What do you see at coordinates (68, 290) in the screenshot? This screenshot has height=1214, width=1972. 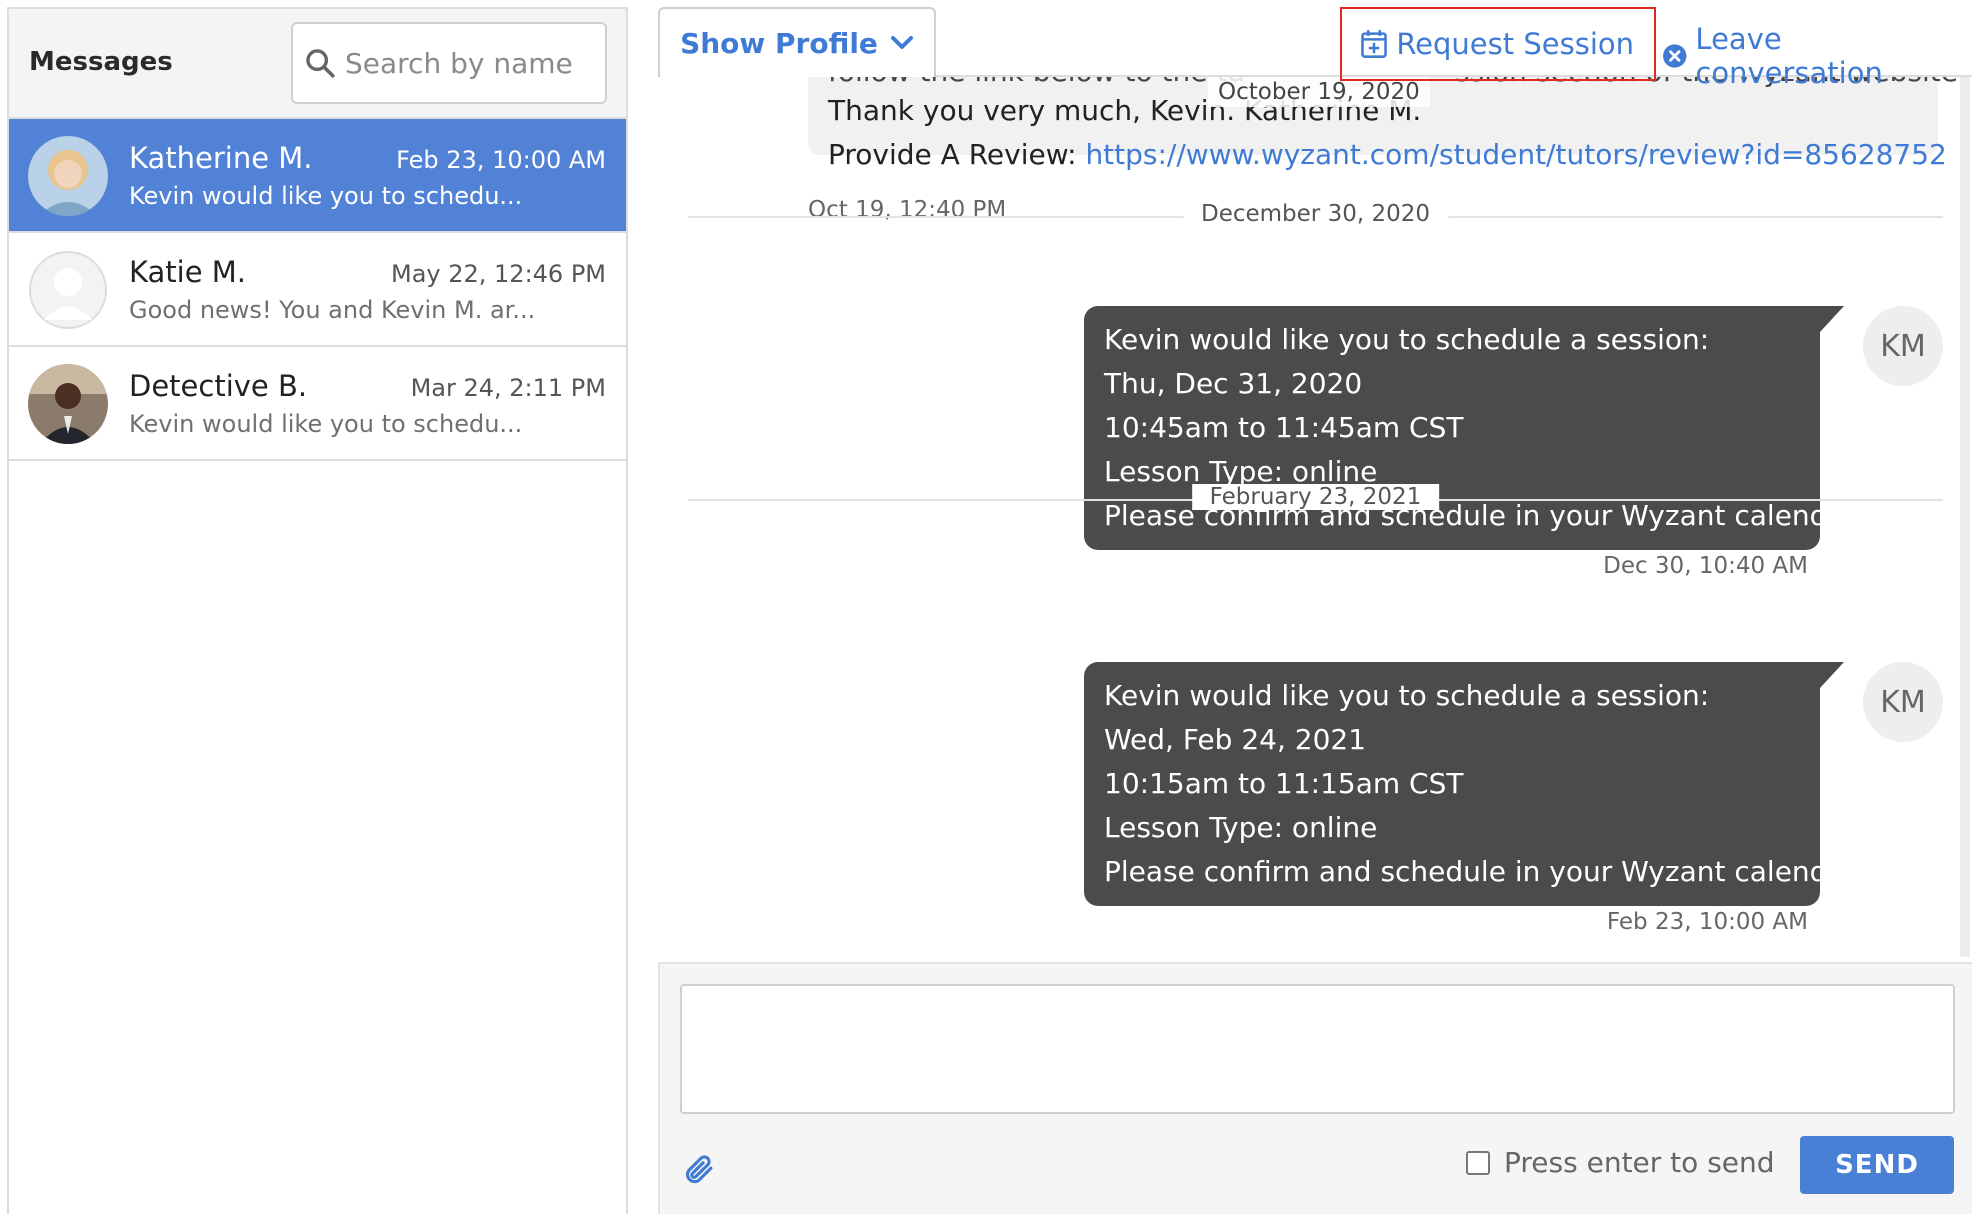 I see `default-avatar` at bounding box center [68, 290].